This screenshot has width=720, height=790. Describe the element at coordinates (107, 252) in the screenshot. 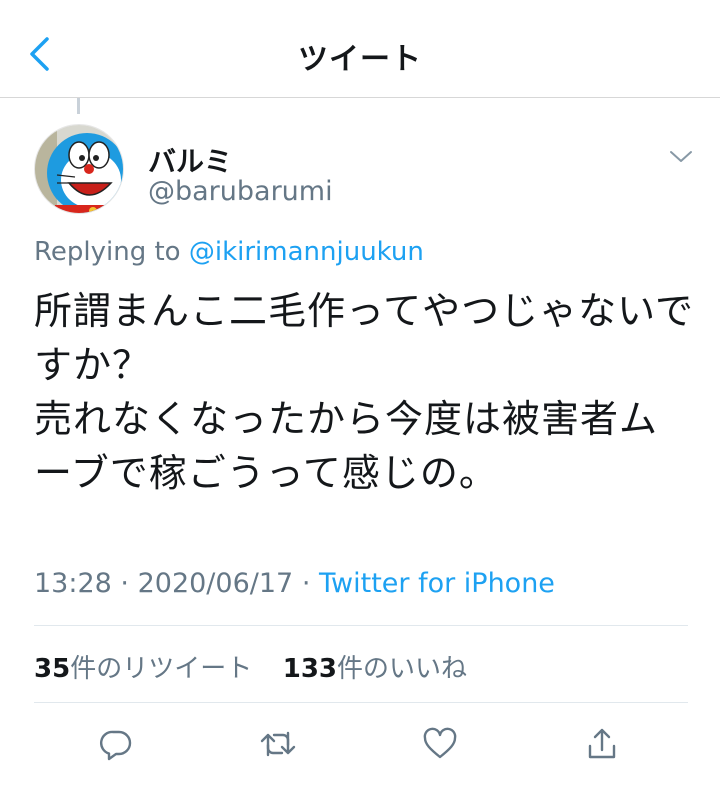

I see `replying-to-prefix: Replying to` at that location.